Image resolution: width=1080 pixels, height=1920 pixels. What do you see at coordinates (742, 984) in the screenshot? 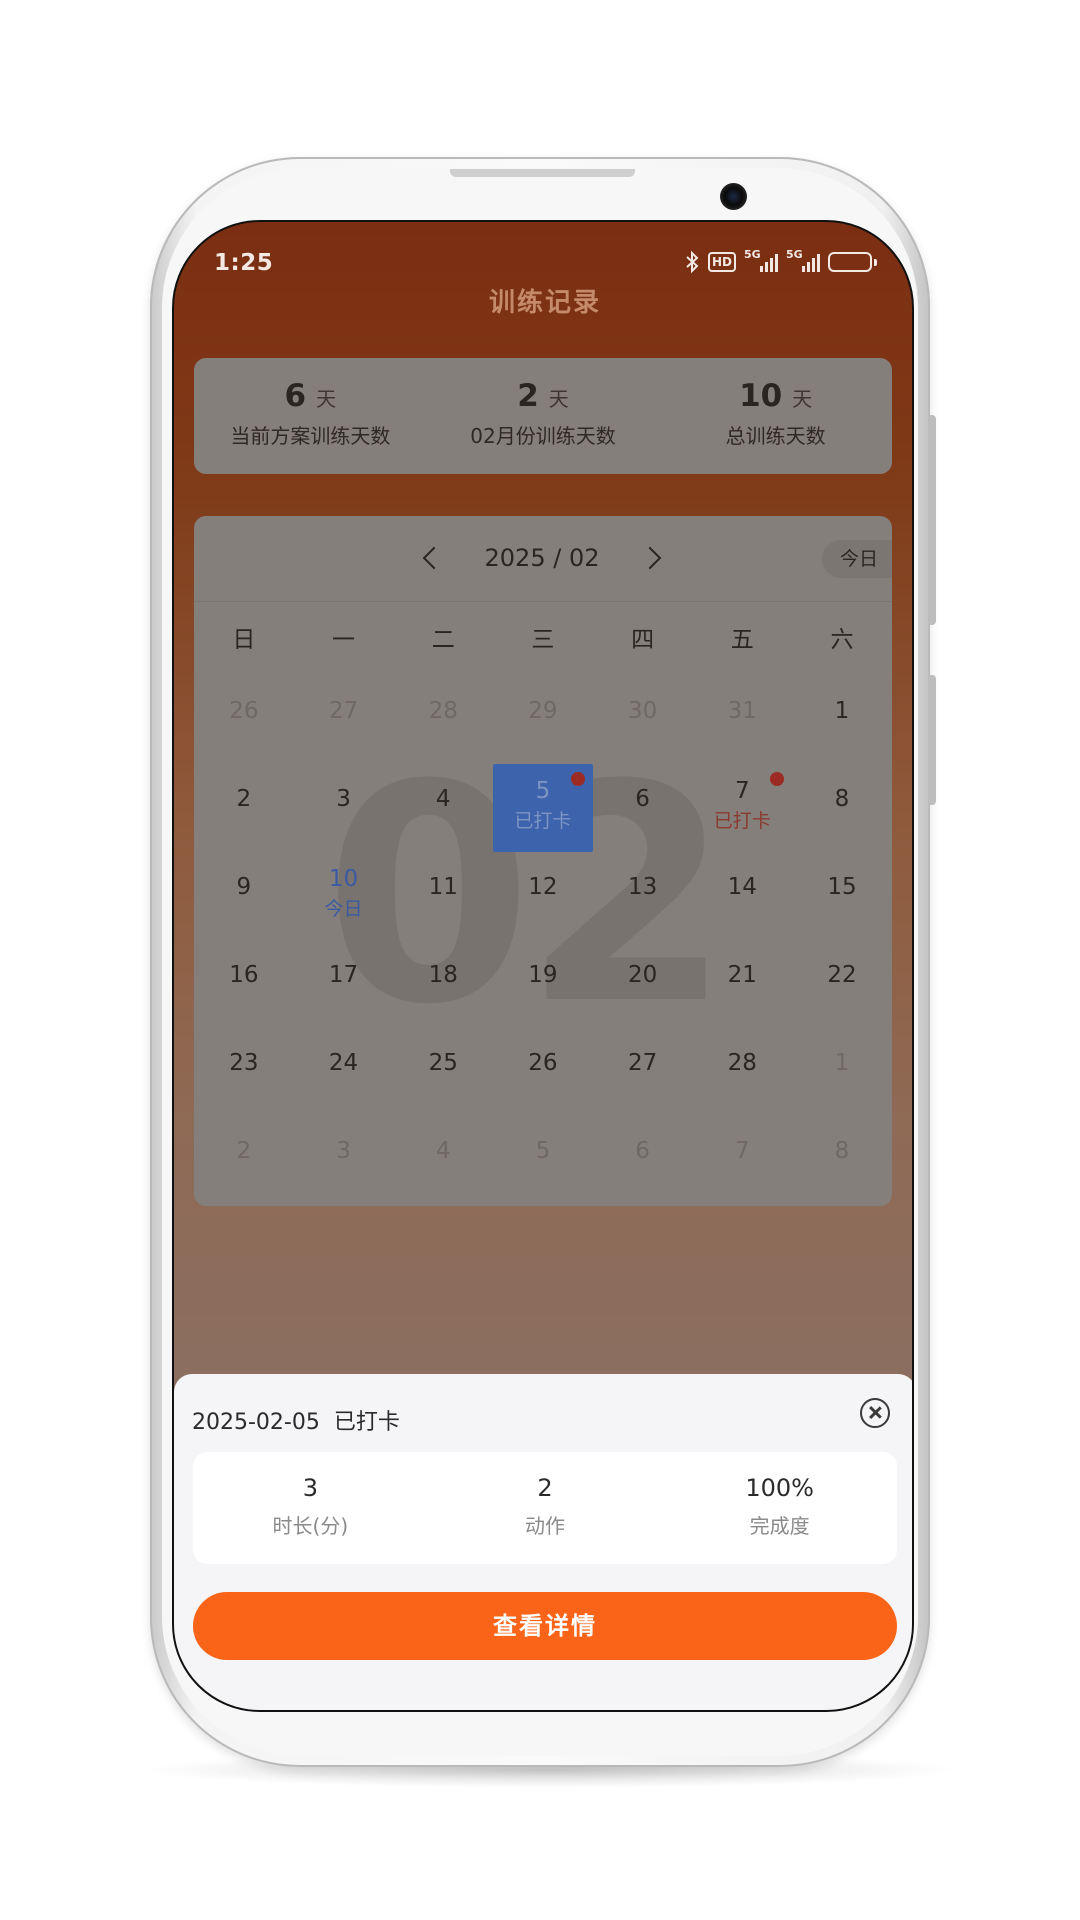
I see `calendar-day: 21` at bounding box center [742, 984].